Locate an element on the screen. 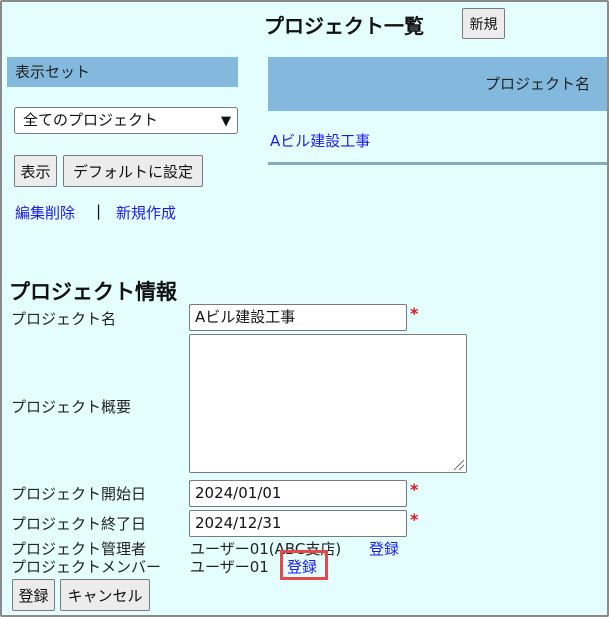 This screenshot has width=609, height=617. member-label: プロジェクトメンバー is located at coordinates (86, 567).